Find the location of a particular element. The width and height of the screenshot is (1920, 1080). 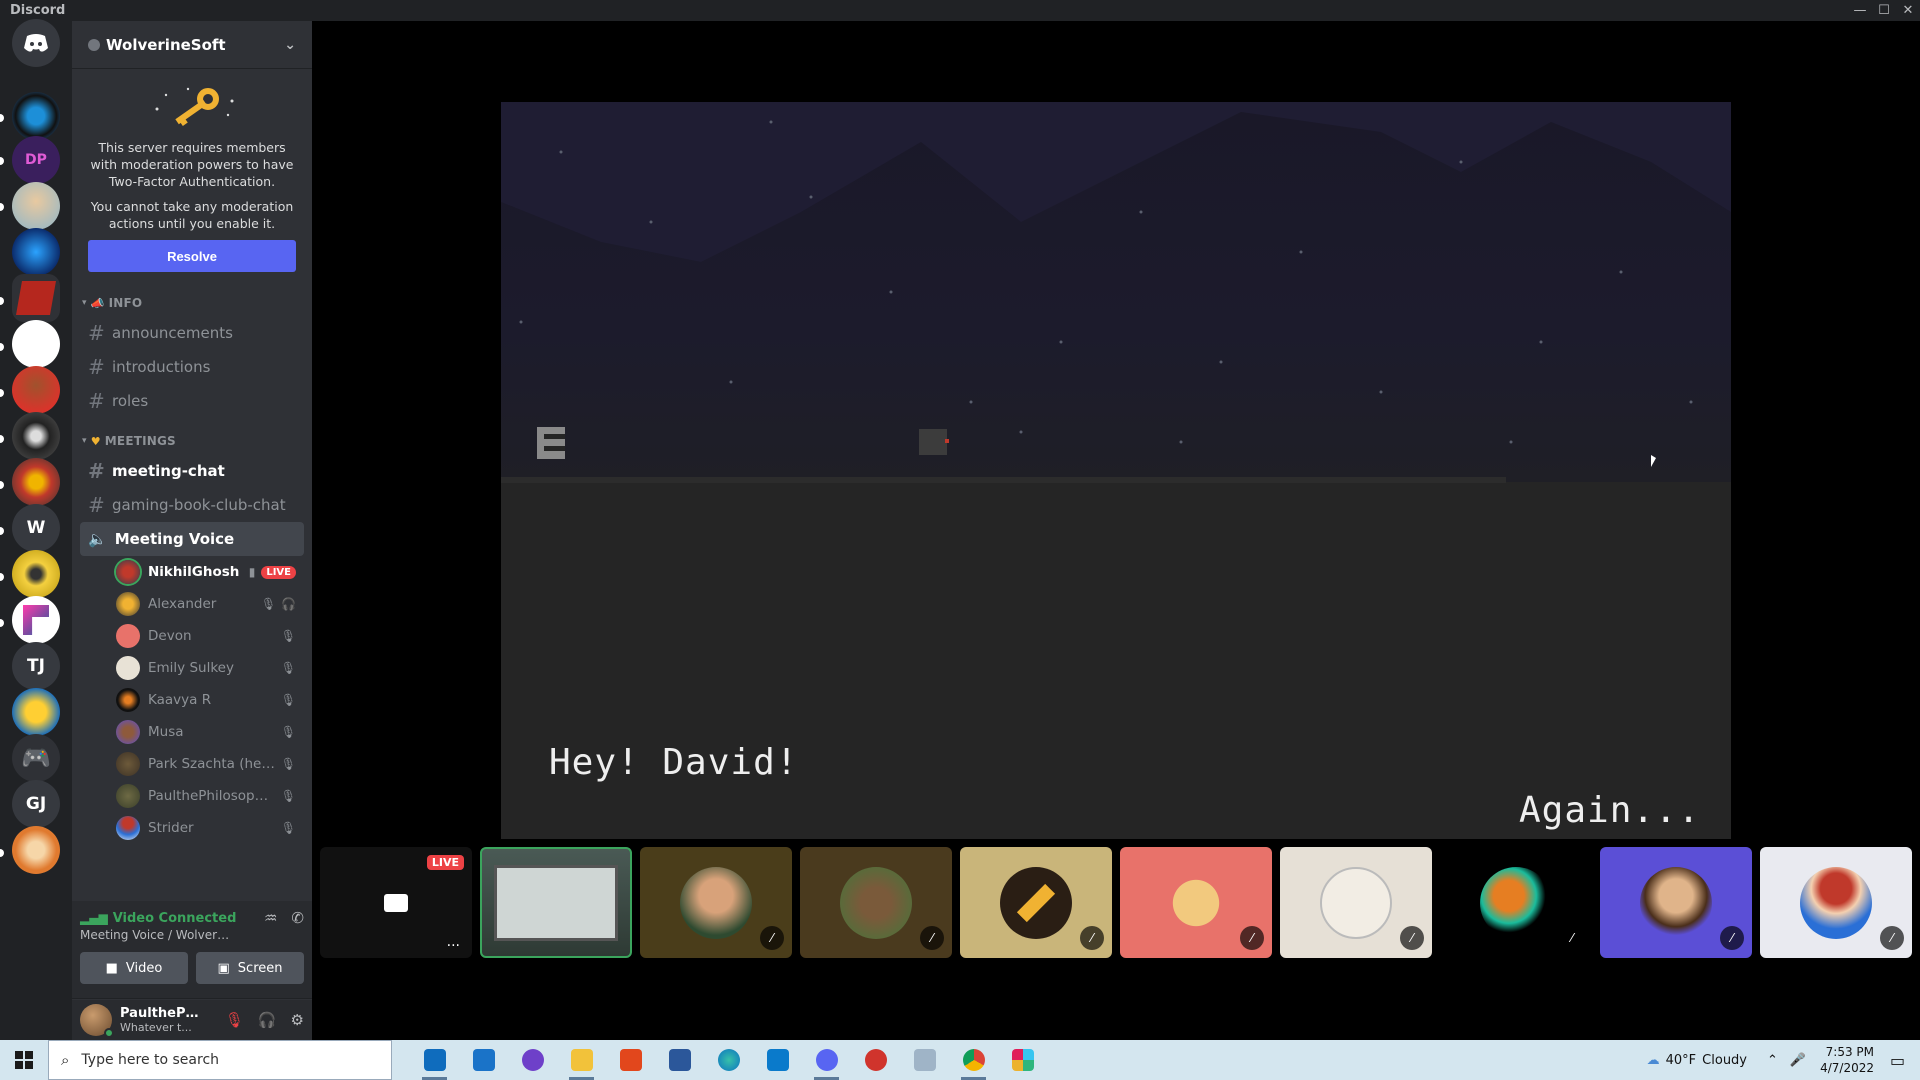

voice-user: Musa 🎙 is located at coordinates (206, 732).